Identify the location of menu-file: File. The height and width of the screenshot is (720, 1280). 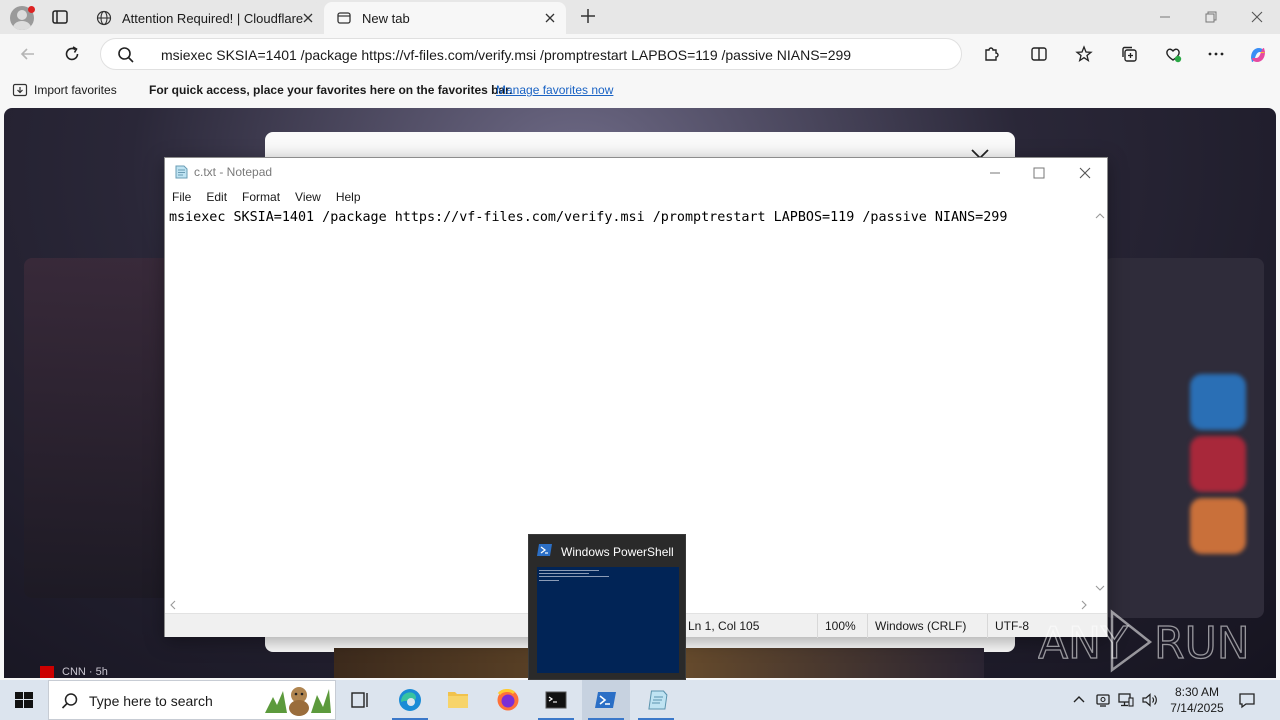
(182, 198).